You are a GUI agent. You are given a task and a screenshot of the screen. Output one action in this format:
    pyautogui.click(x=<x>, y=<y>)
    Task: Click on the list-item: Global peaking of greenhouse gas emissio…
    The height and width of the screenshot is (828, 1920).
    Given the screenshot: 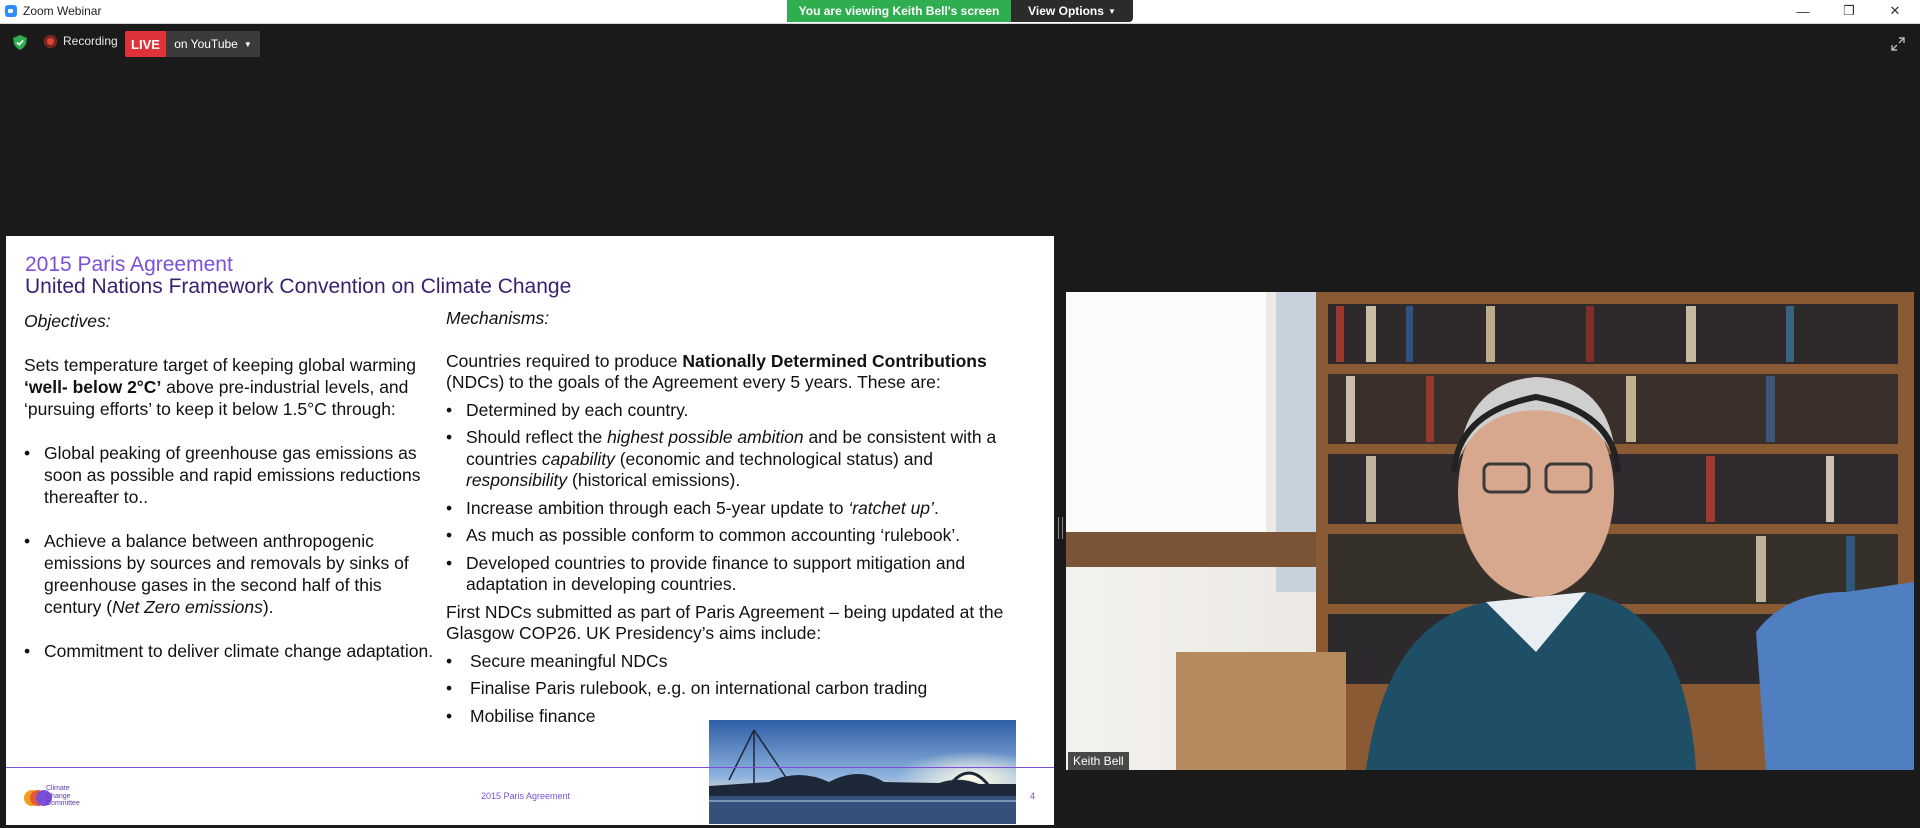 What is the action you would take?
    pyautogui.click(x=229, y=475)
    